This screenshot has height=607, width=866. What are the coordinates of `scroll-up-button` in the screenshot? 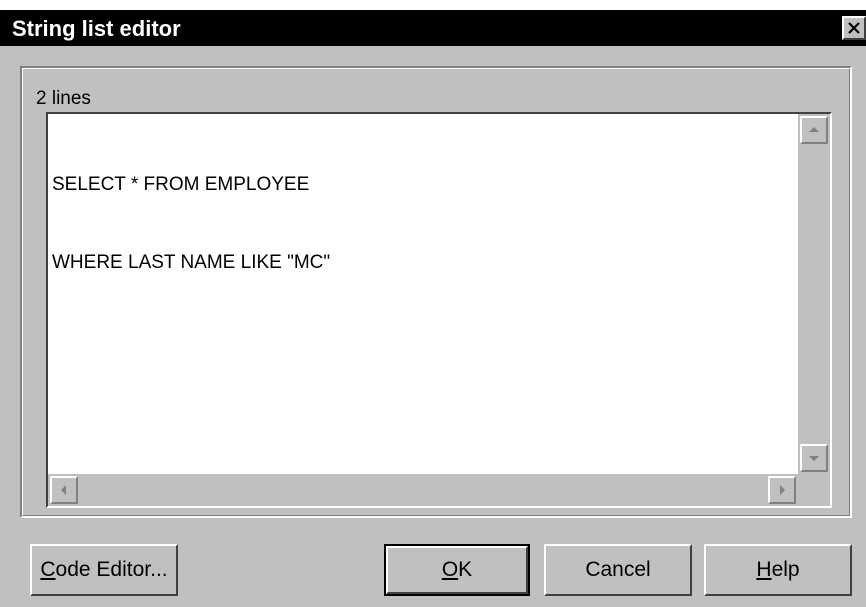 It's located at (814, 130).